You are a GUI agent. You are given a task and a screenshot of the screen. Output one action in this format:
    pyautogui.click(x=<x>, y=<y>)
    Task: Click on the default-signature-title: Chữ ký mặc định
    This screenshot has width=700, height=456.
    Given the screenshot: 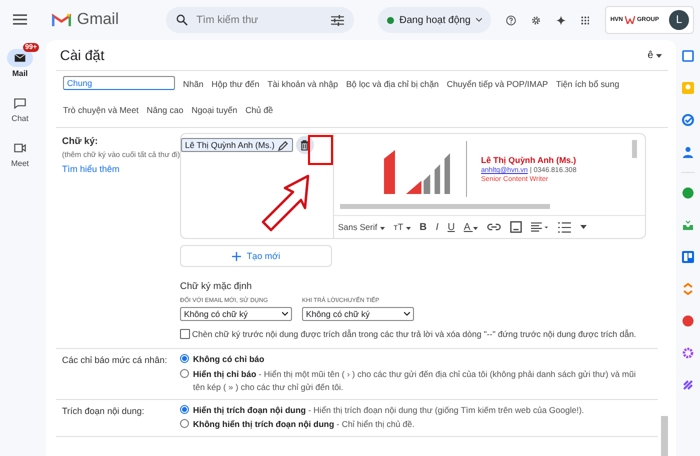 What is the action you would take?
    pyautogui.click(x=216, y=286)
    